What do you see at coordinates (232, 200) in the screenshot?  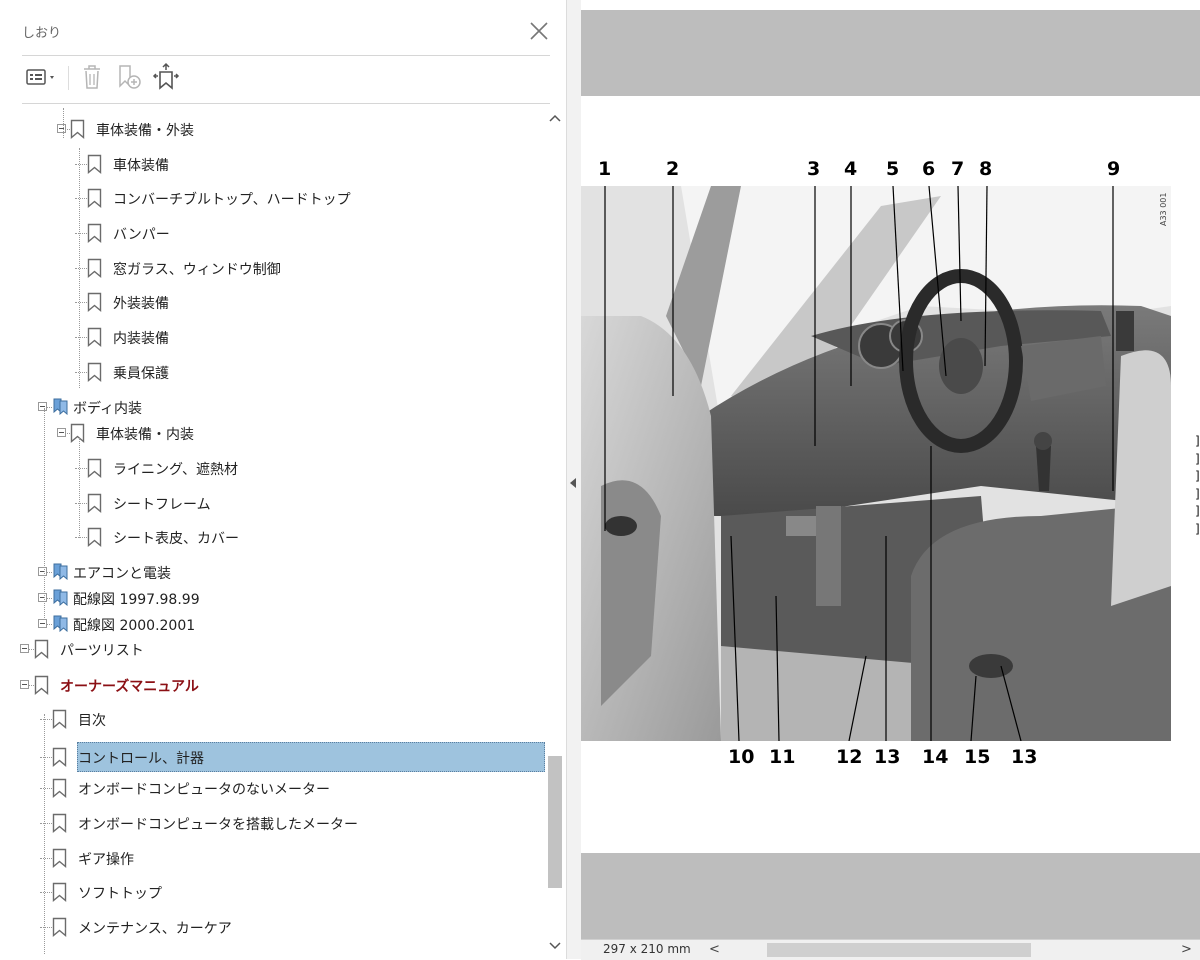 I see `bookmark-label: コンバーチブルトップ、ハードトップ` at bounding box center [232, 200].